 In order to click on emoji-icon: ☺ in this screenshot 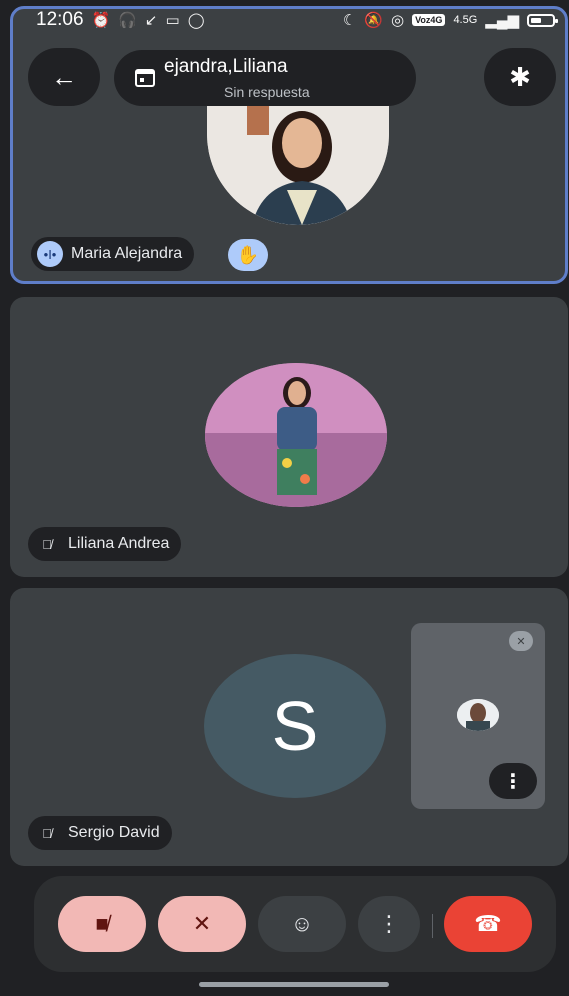, I will do `click(302, 923)`.